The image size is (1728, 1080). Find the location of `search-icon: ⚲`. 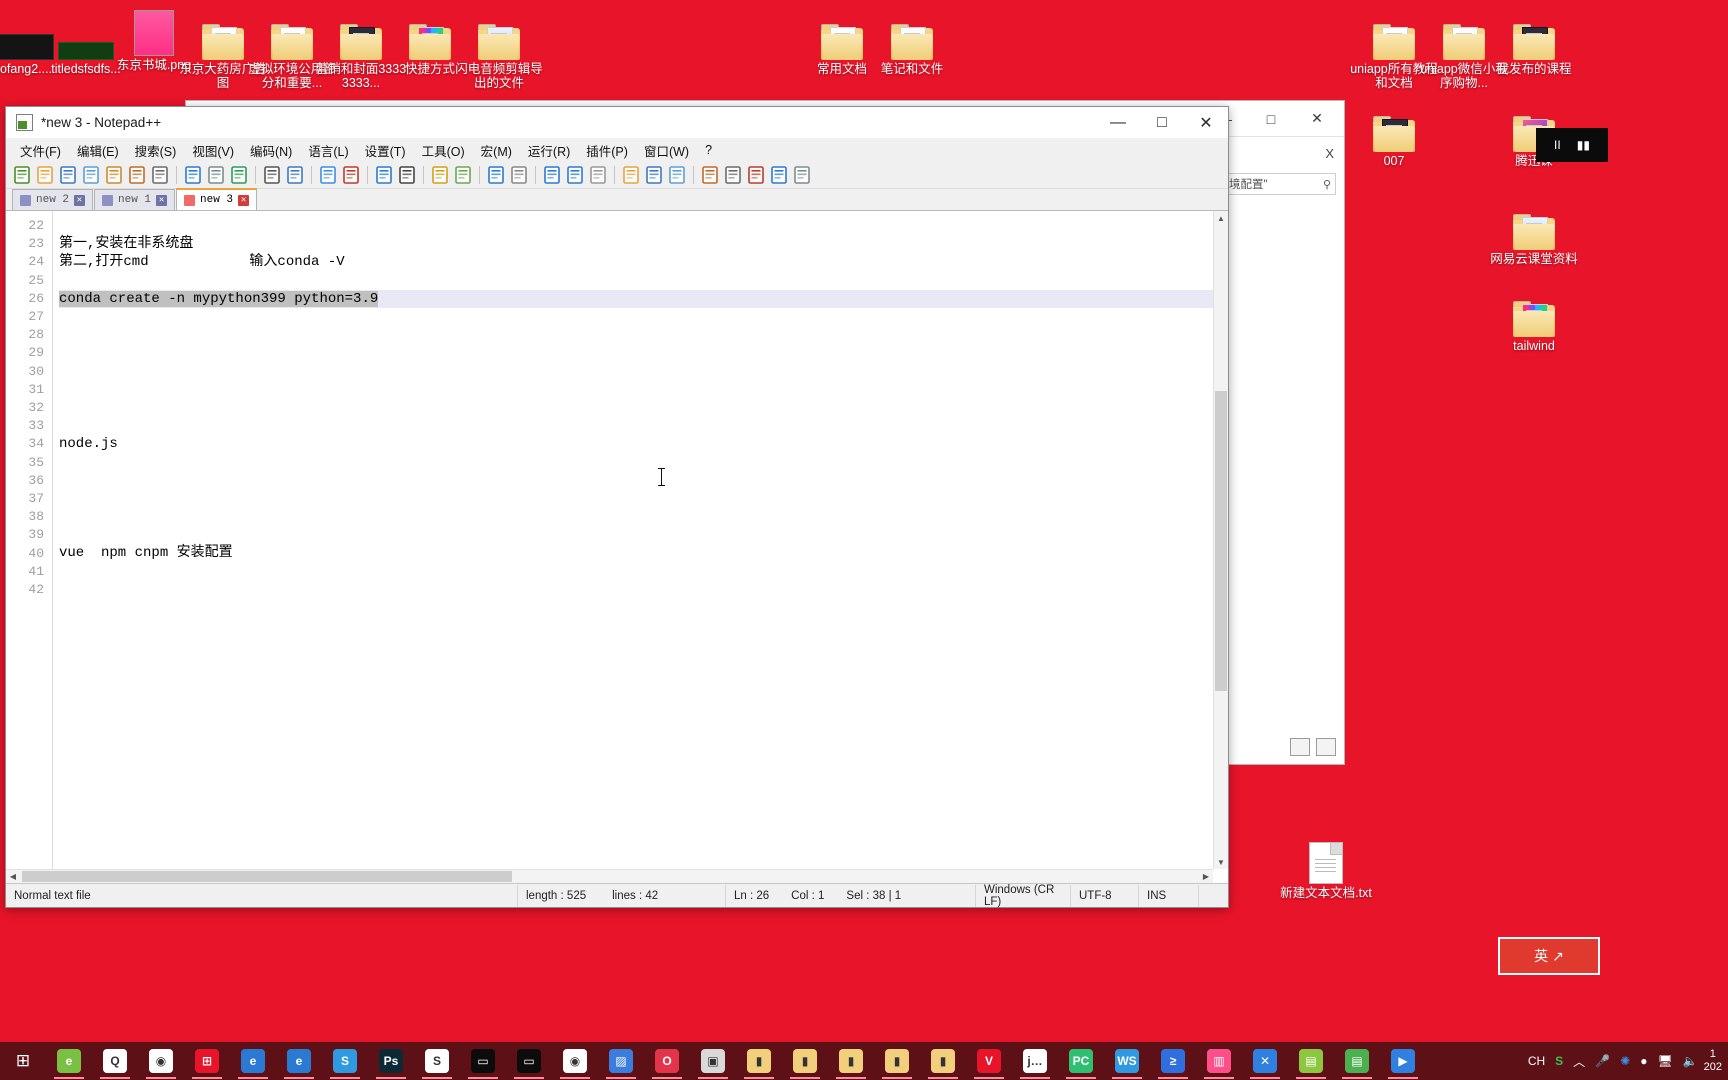

search-icon: ⚲ is located at coordinates (1327, 184).